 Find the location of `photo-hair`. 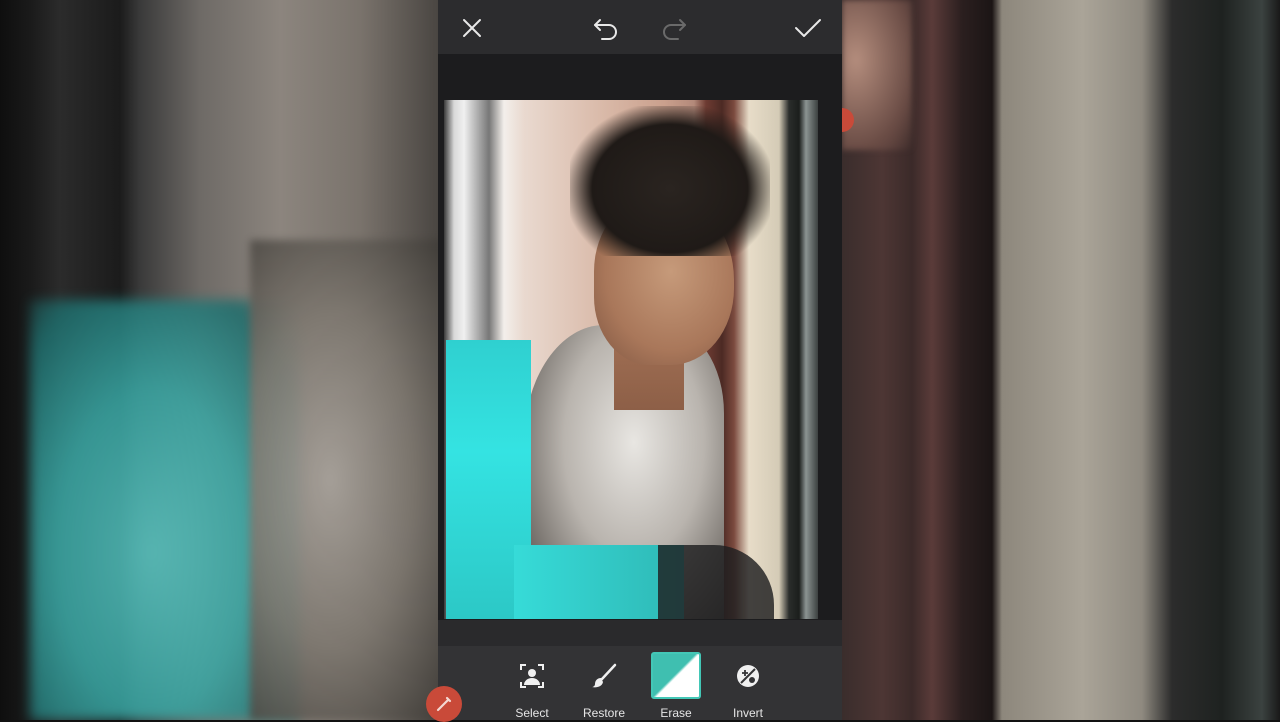

photo-hair is located at coordinates (670, 181).